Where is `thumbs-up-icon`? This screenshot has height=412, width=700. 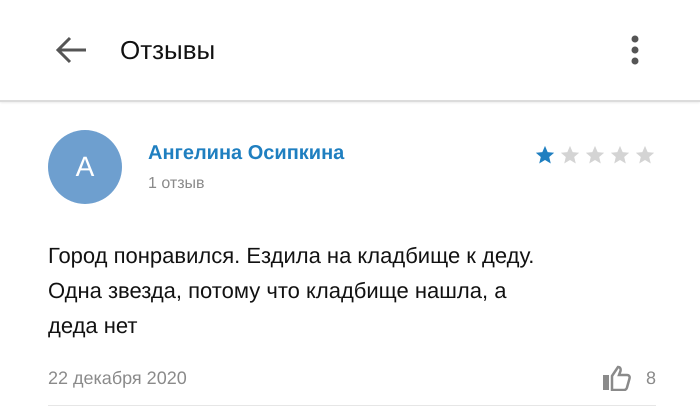 thumbs-up-icon is located at coordinates (617, 378).